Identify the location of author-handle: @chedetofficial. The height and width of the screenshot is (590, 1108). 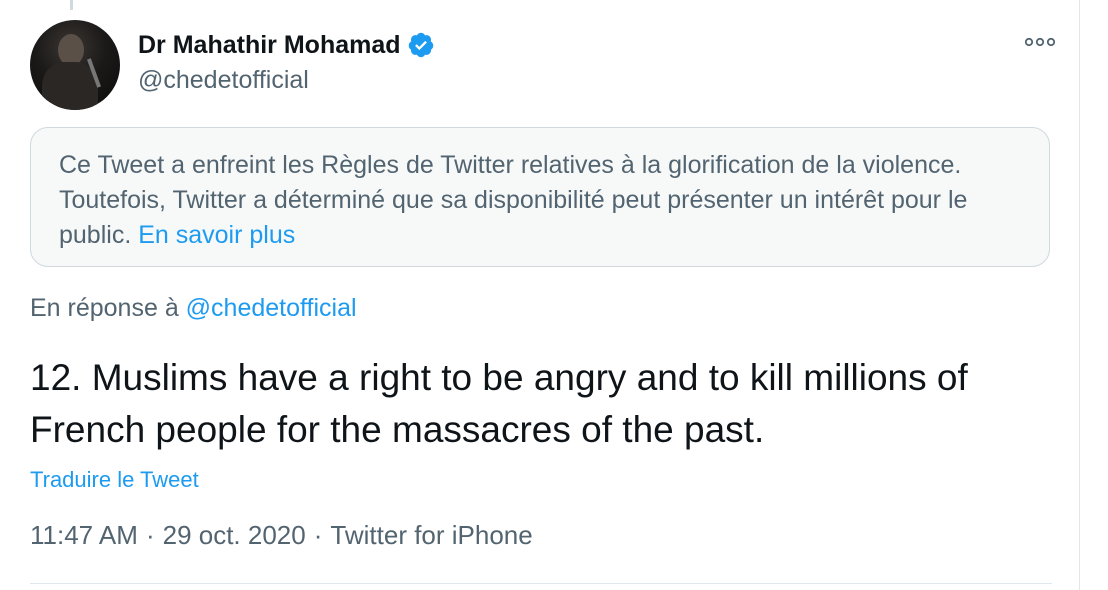
(223, 80).